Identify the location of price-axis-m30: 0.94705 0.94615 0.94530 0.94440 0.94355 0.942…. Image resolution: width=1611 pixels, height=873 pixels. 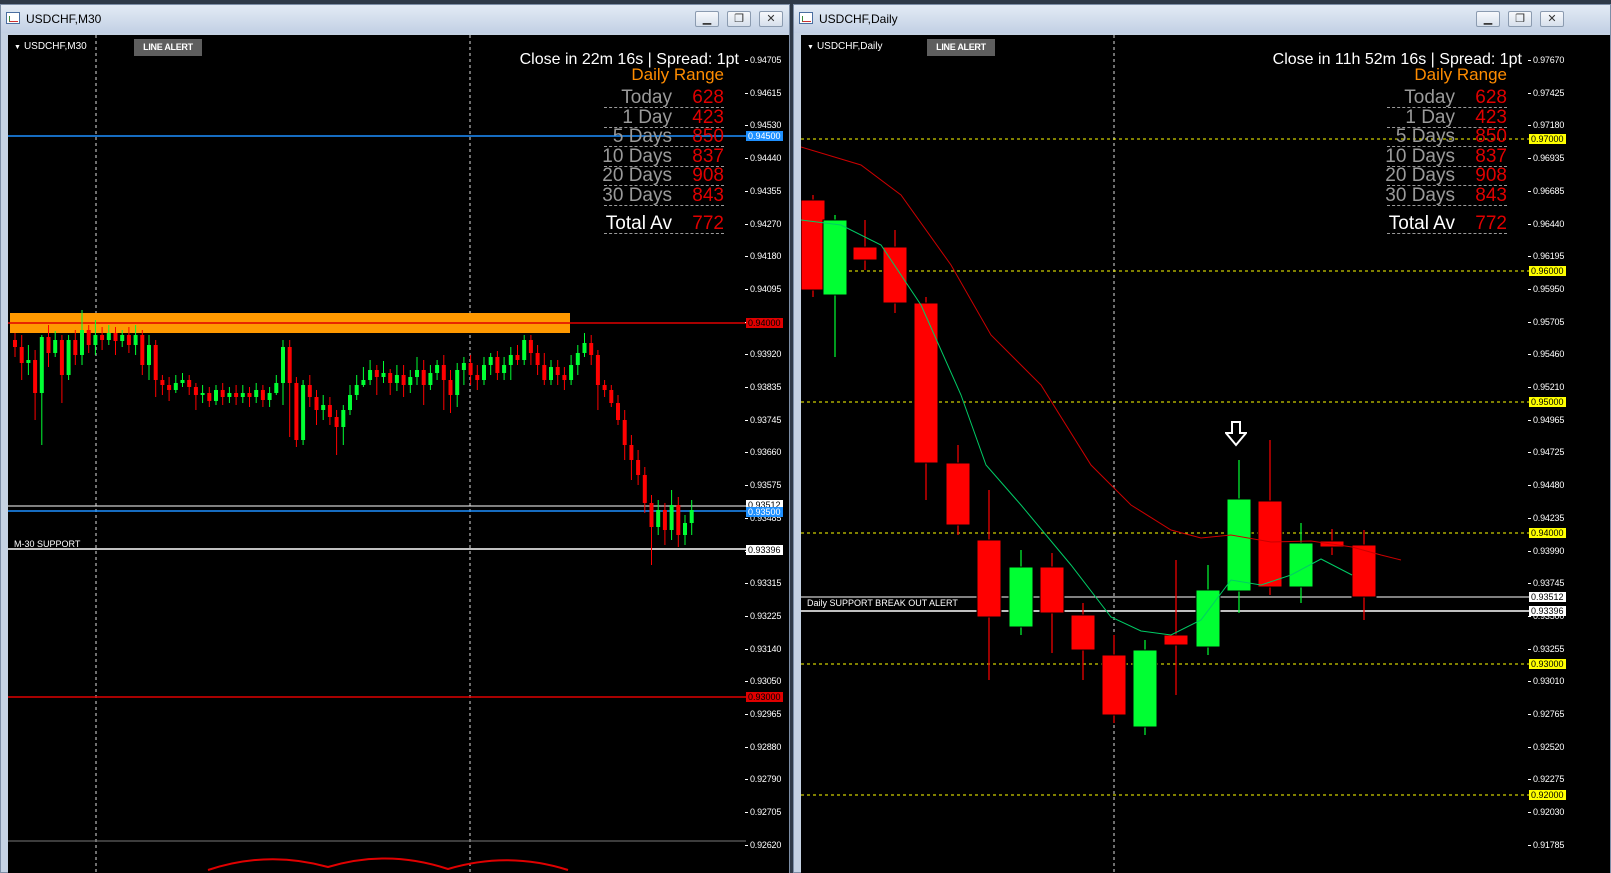
(766, 454).